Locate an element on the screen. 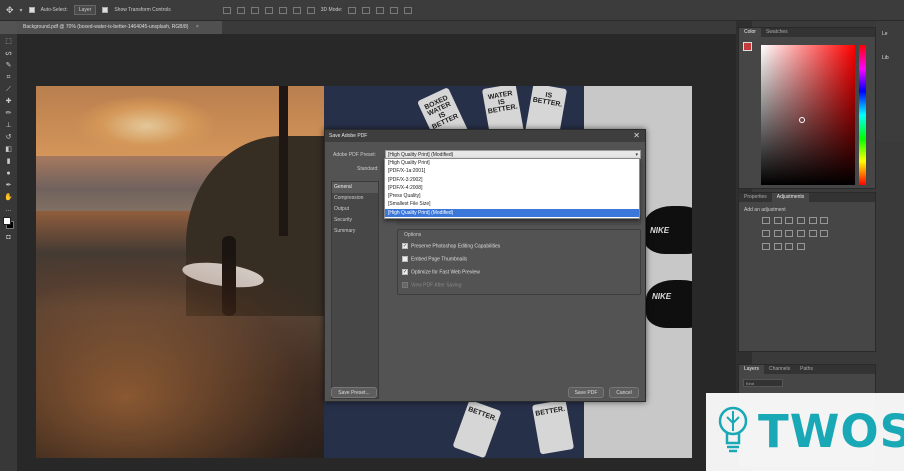  align-center-icon is located at coordinates (240, 10).